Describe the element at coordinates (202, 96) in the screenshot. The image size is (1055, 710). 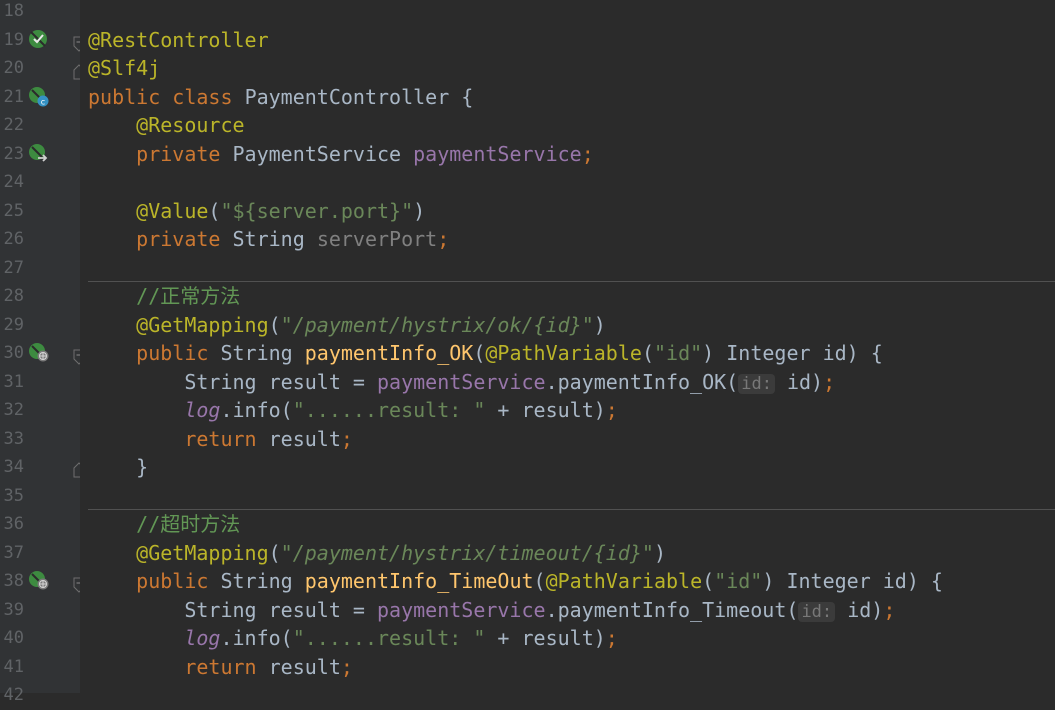
I see `keyword: class` at that location.